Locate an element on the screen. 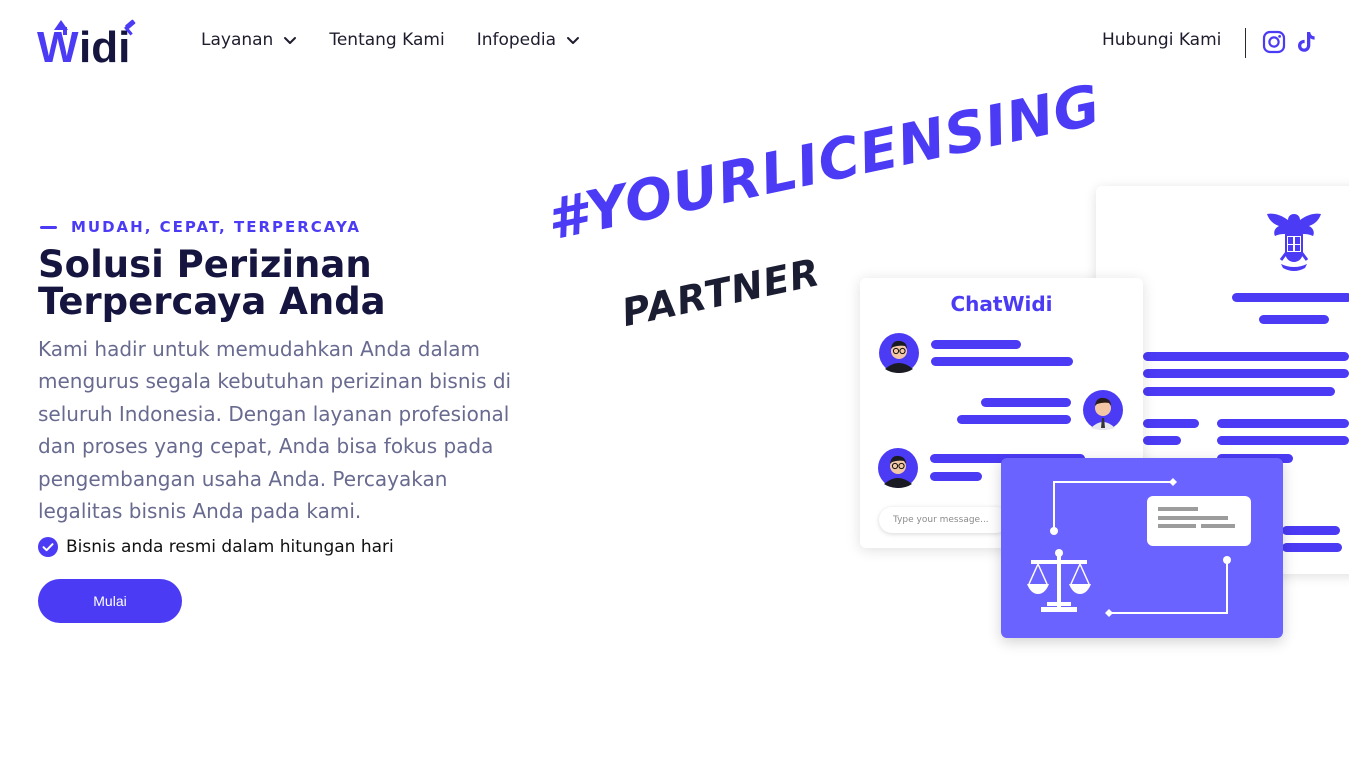  svg-text: idi is located at coordinates (104, 44).